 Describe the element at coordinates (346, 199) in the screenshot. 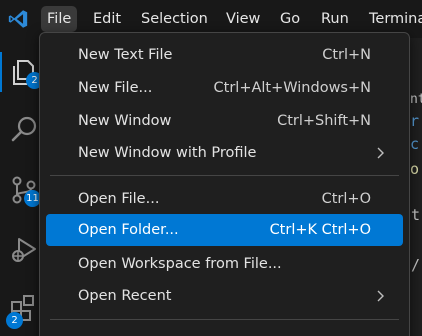

I see `menu-item-shortcut: Ctrl+O` at that location.